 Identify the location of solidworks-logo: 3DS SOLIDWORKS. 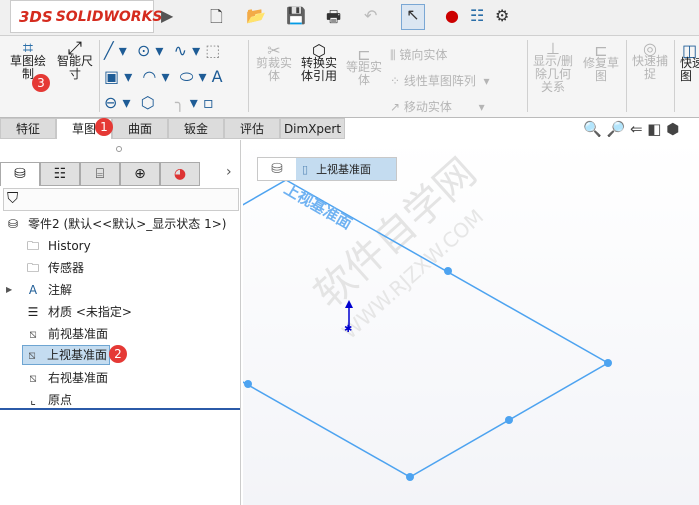
(86, 16).